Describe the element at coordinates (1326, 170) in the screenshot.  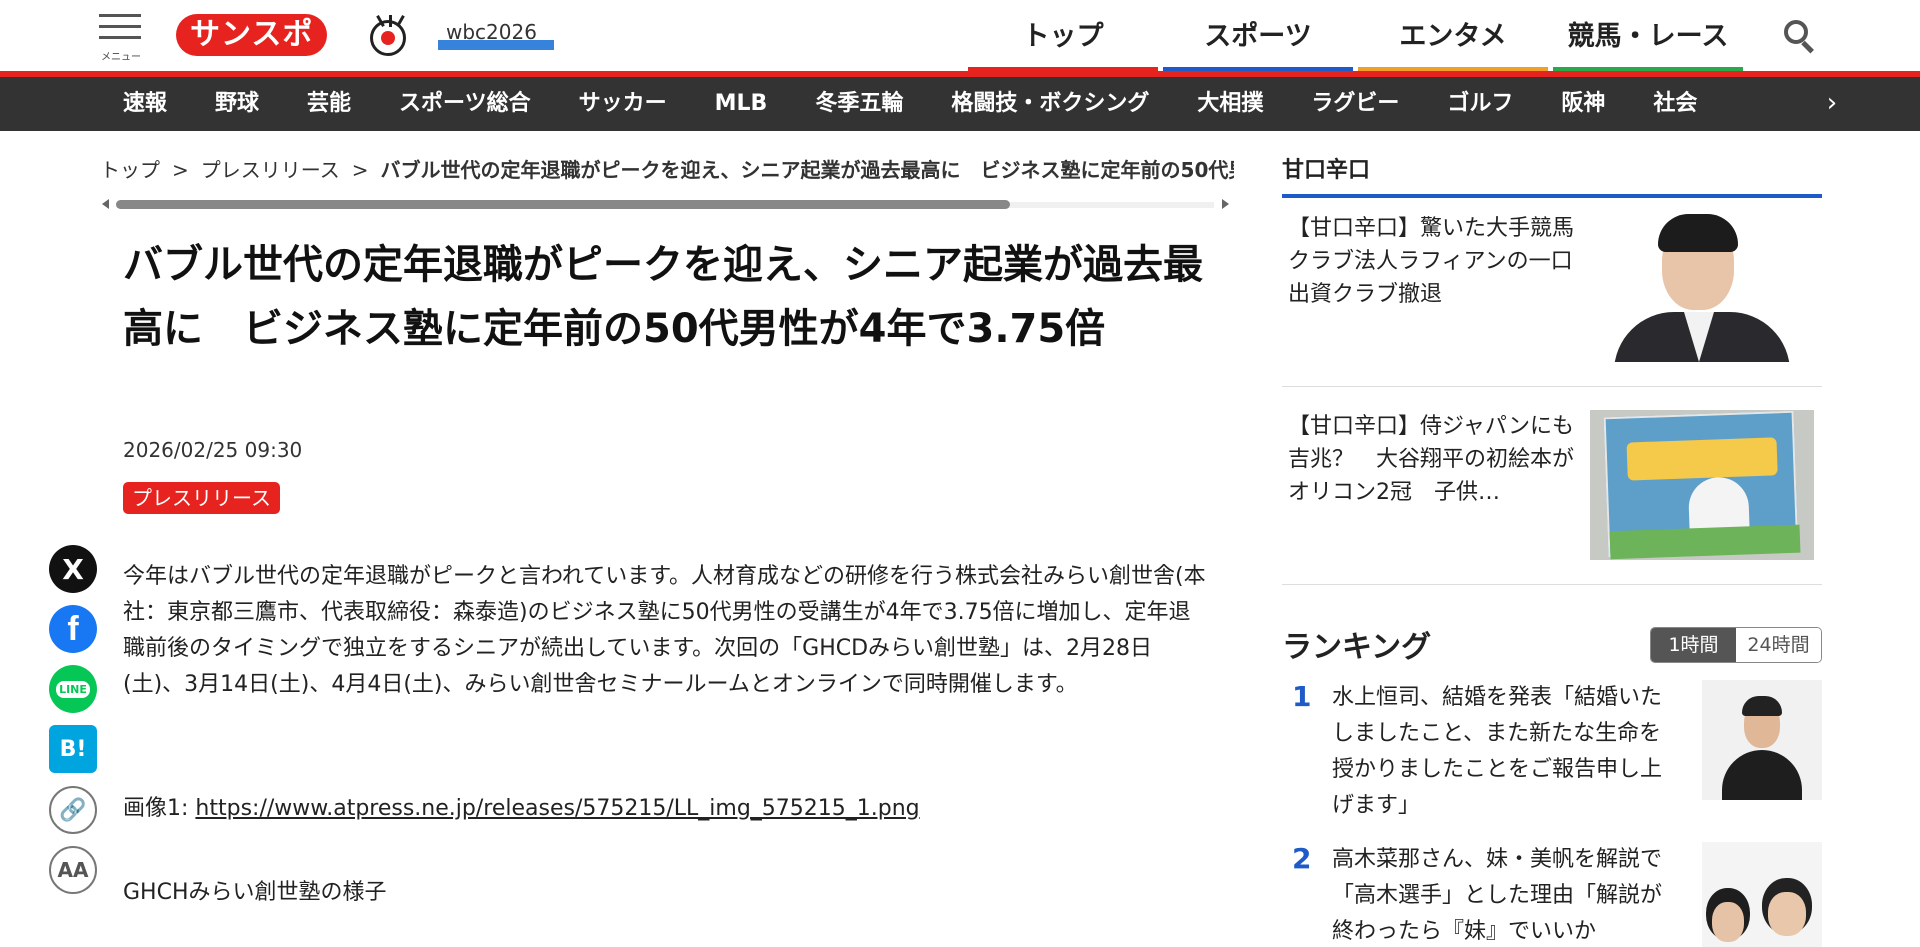
I see `sidebar-heading: 甘口辛口` at that location.